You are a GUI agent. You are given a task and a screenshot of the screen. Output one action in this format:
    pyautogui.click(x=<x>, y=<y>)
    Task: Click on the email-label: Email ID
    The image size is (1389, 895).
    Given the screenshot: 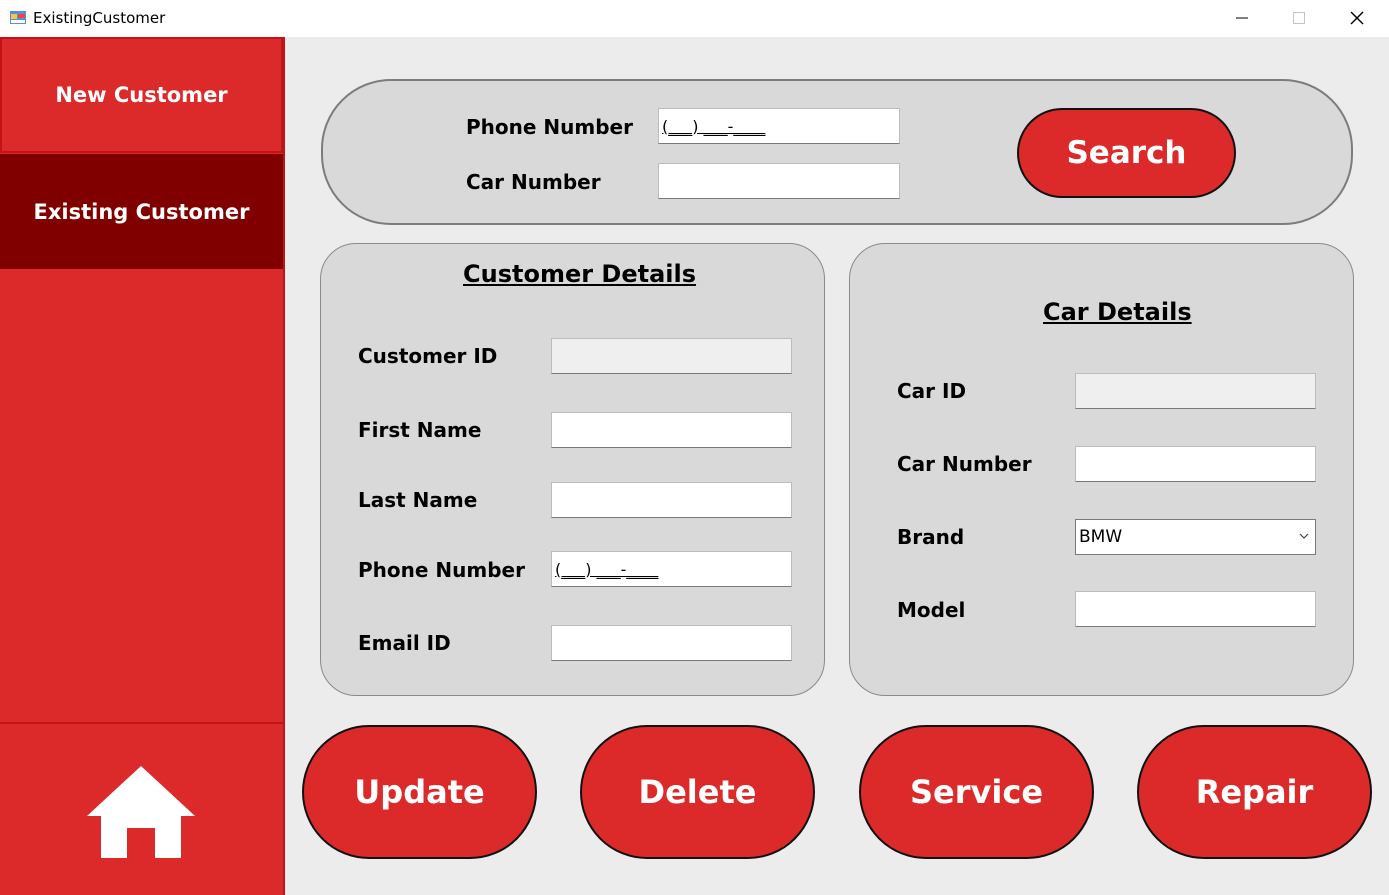 What is the action you would take?
    pyautogui.click(x=404, y=643)
    